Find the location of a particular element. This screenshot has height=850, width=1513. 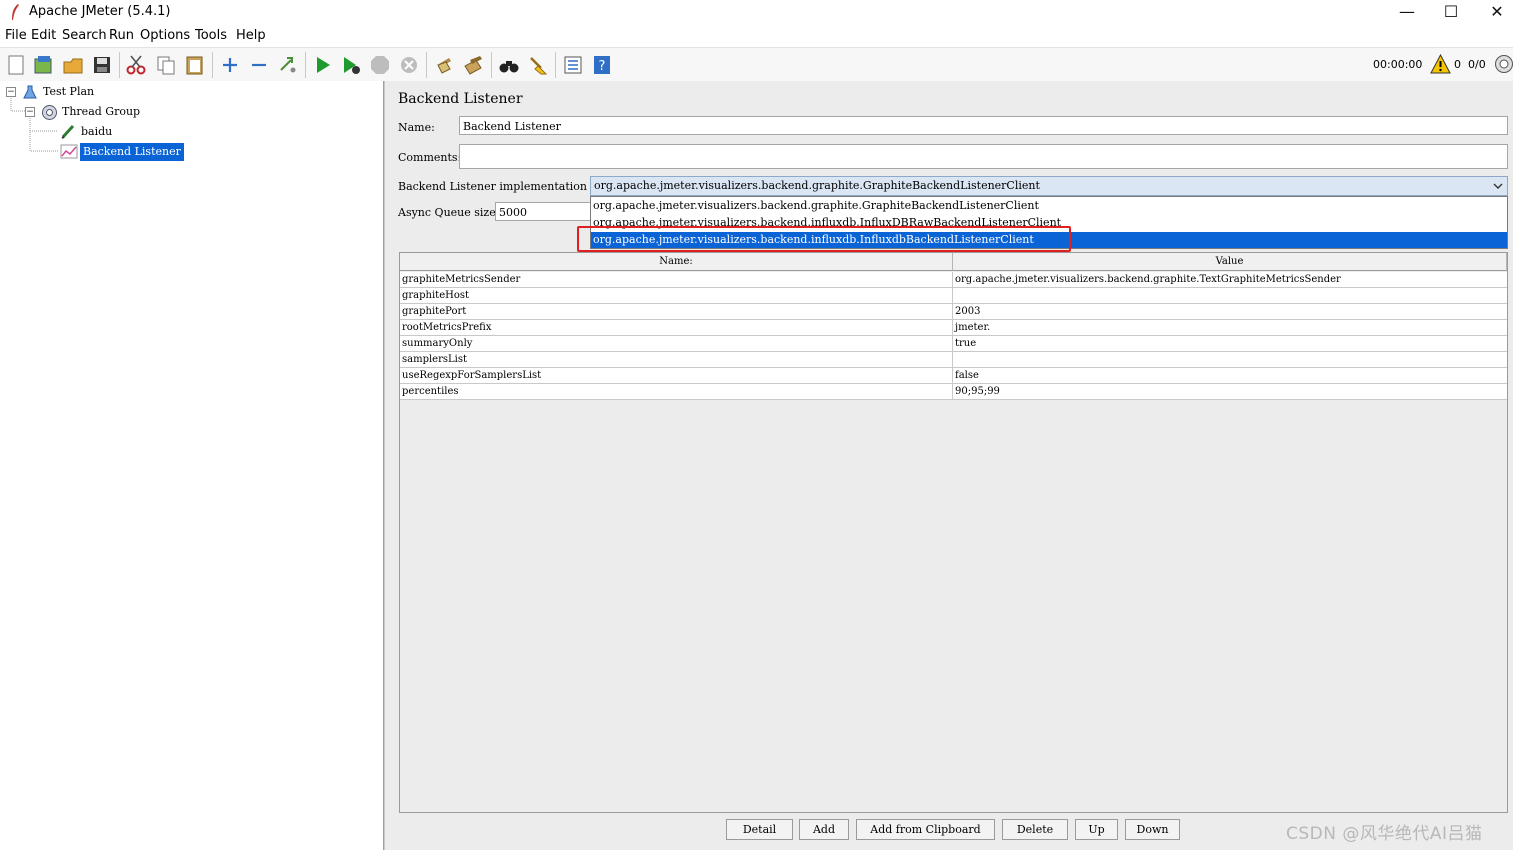

function-helper-icon is located at coordinates (573, 65).